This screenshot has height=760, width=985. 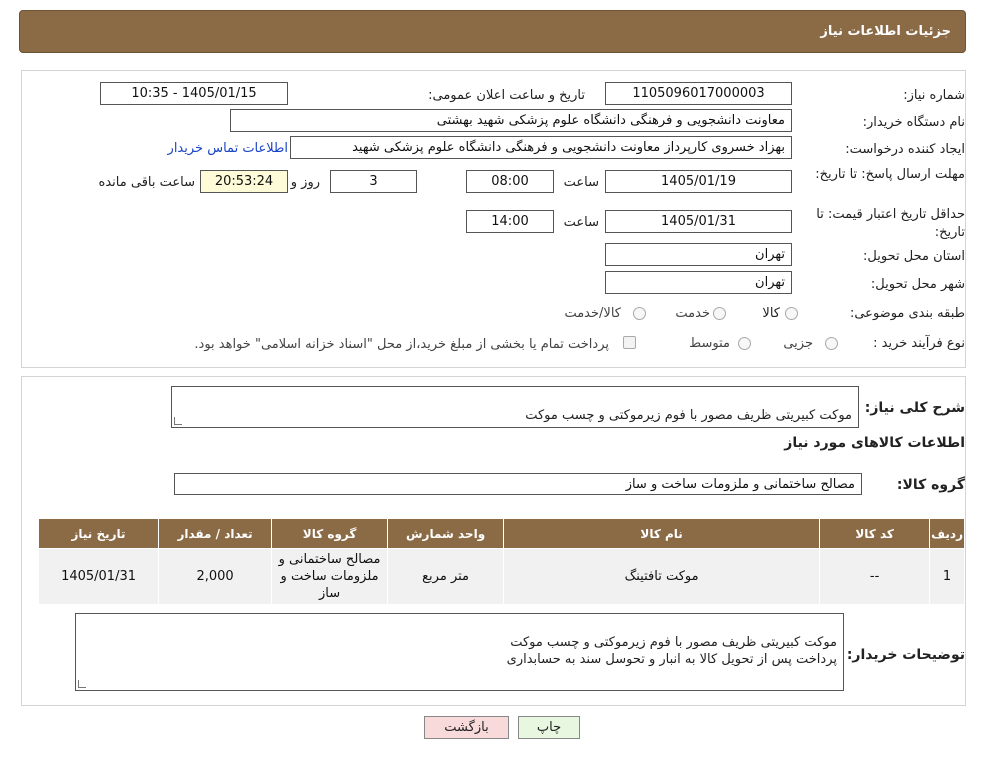 I want to click on col-quantity-header: تعداد / مقدار, so click(x=215, y=533).